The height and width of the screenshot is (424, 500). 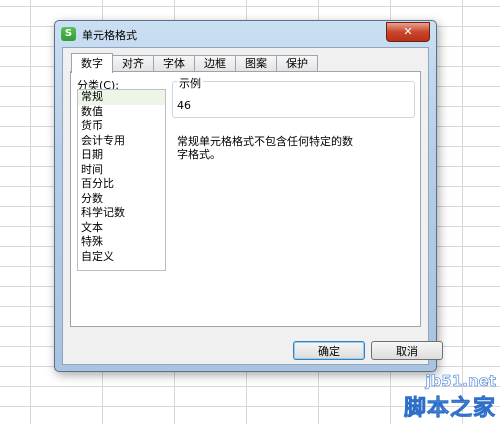 What do you see at coordinates (407, 350) in the screenshot?
I see `cancel-button: 取消` at bounding box center [407, 350].